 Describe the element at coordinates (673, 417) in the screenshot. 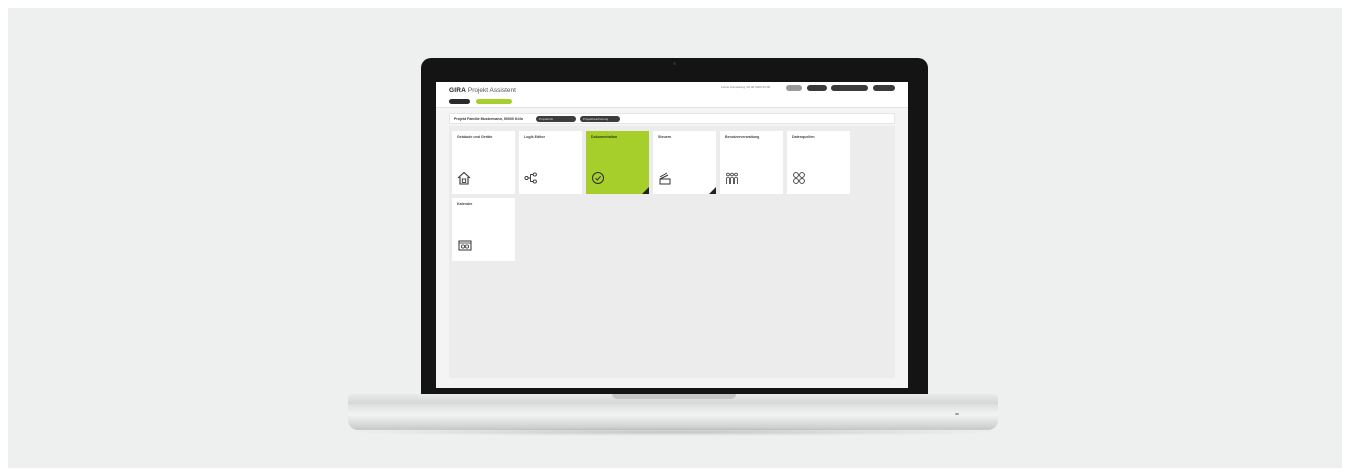

I see `laptop-base-front` at that location.